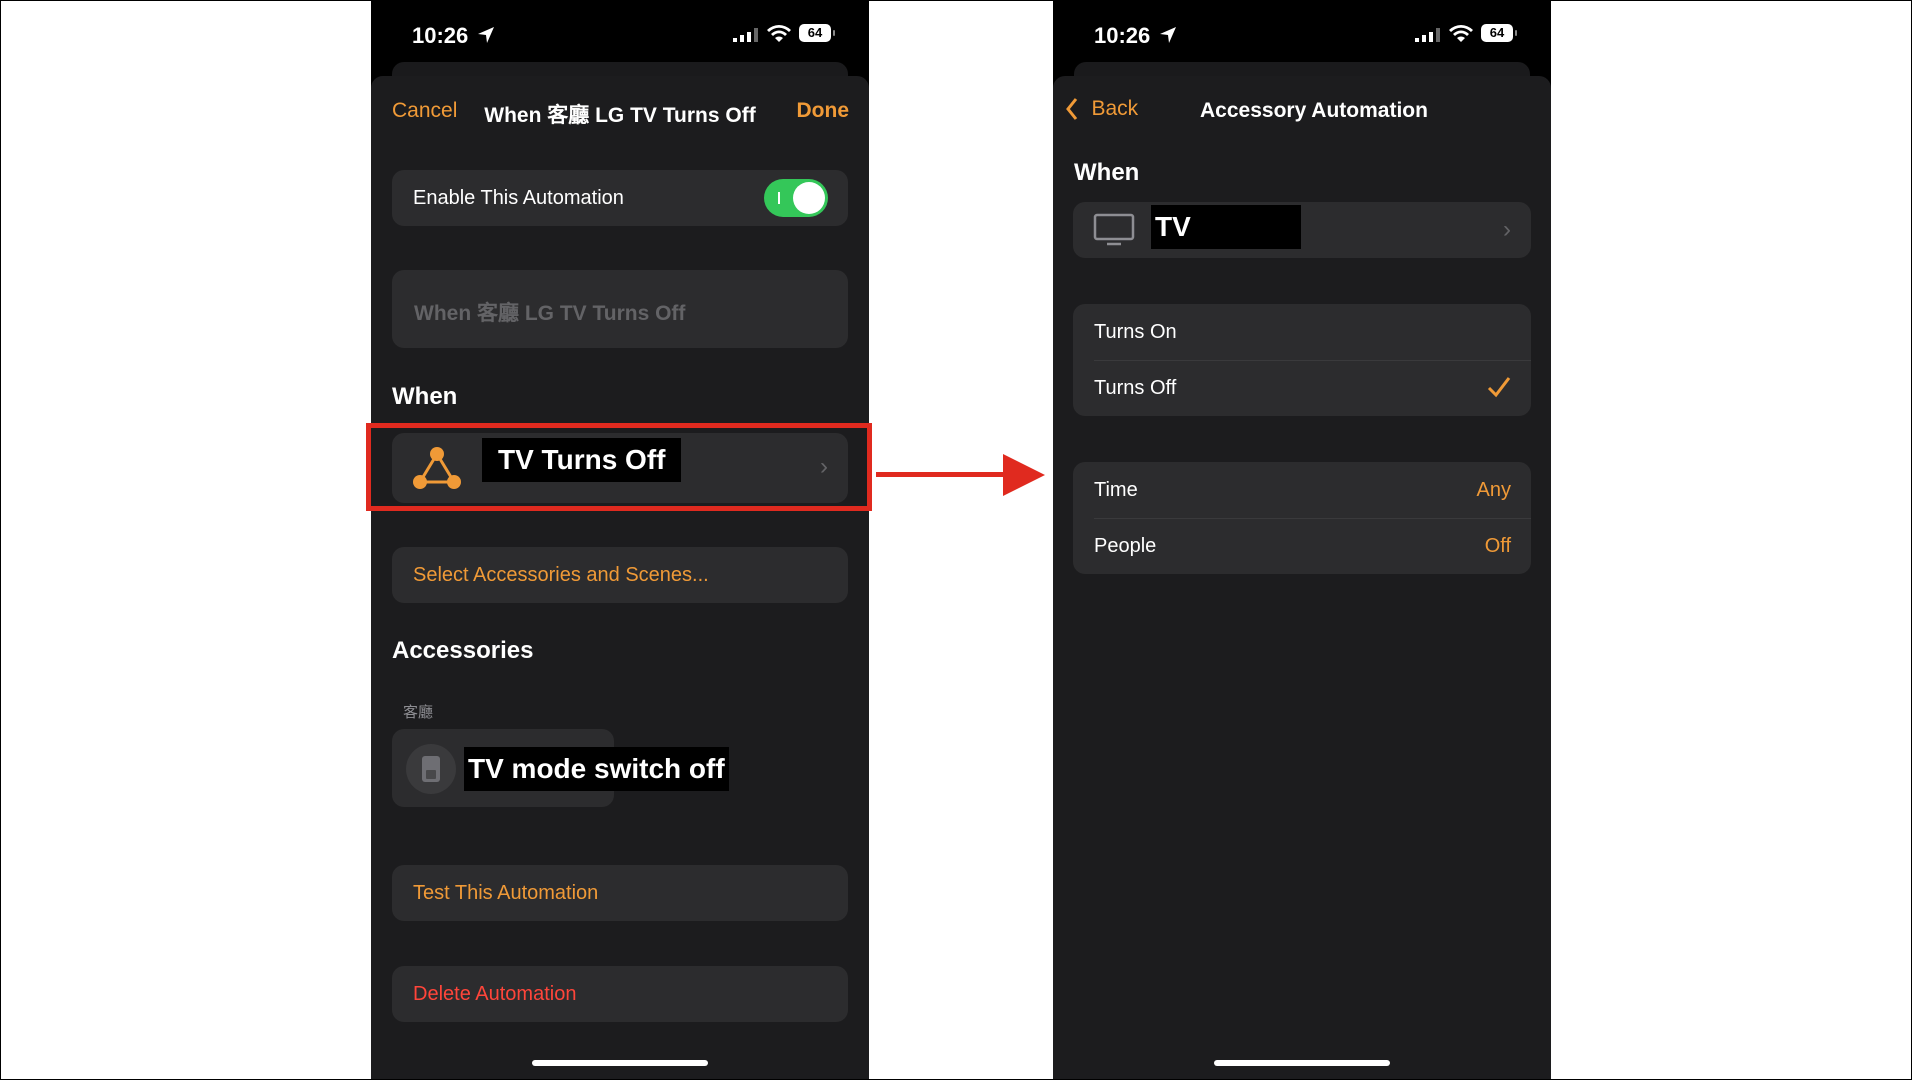 Image resolution: width=1912 pixels, height=1080 pixels. I want to click on device-label: TV, so click(1226, 227).